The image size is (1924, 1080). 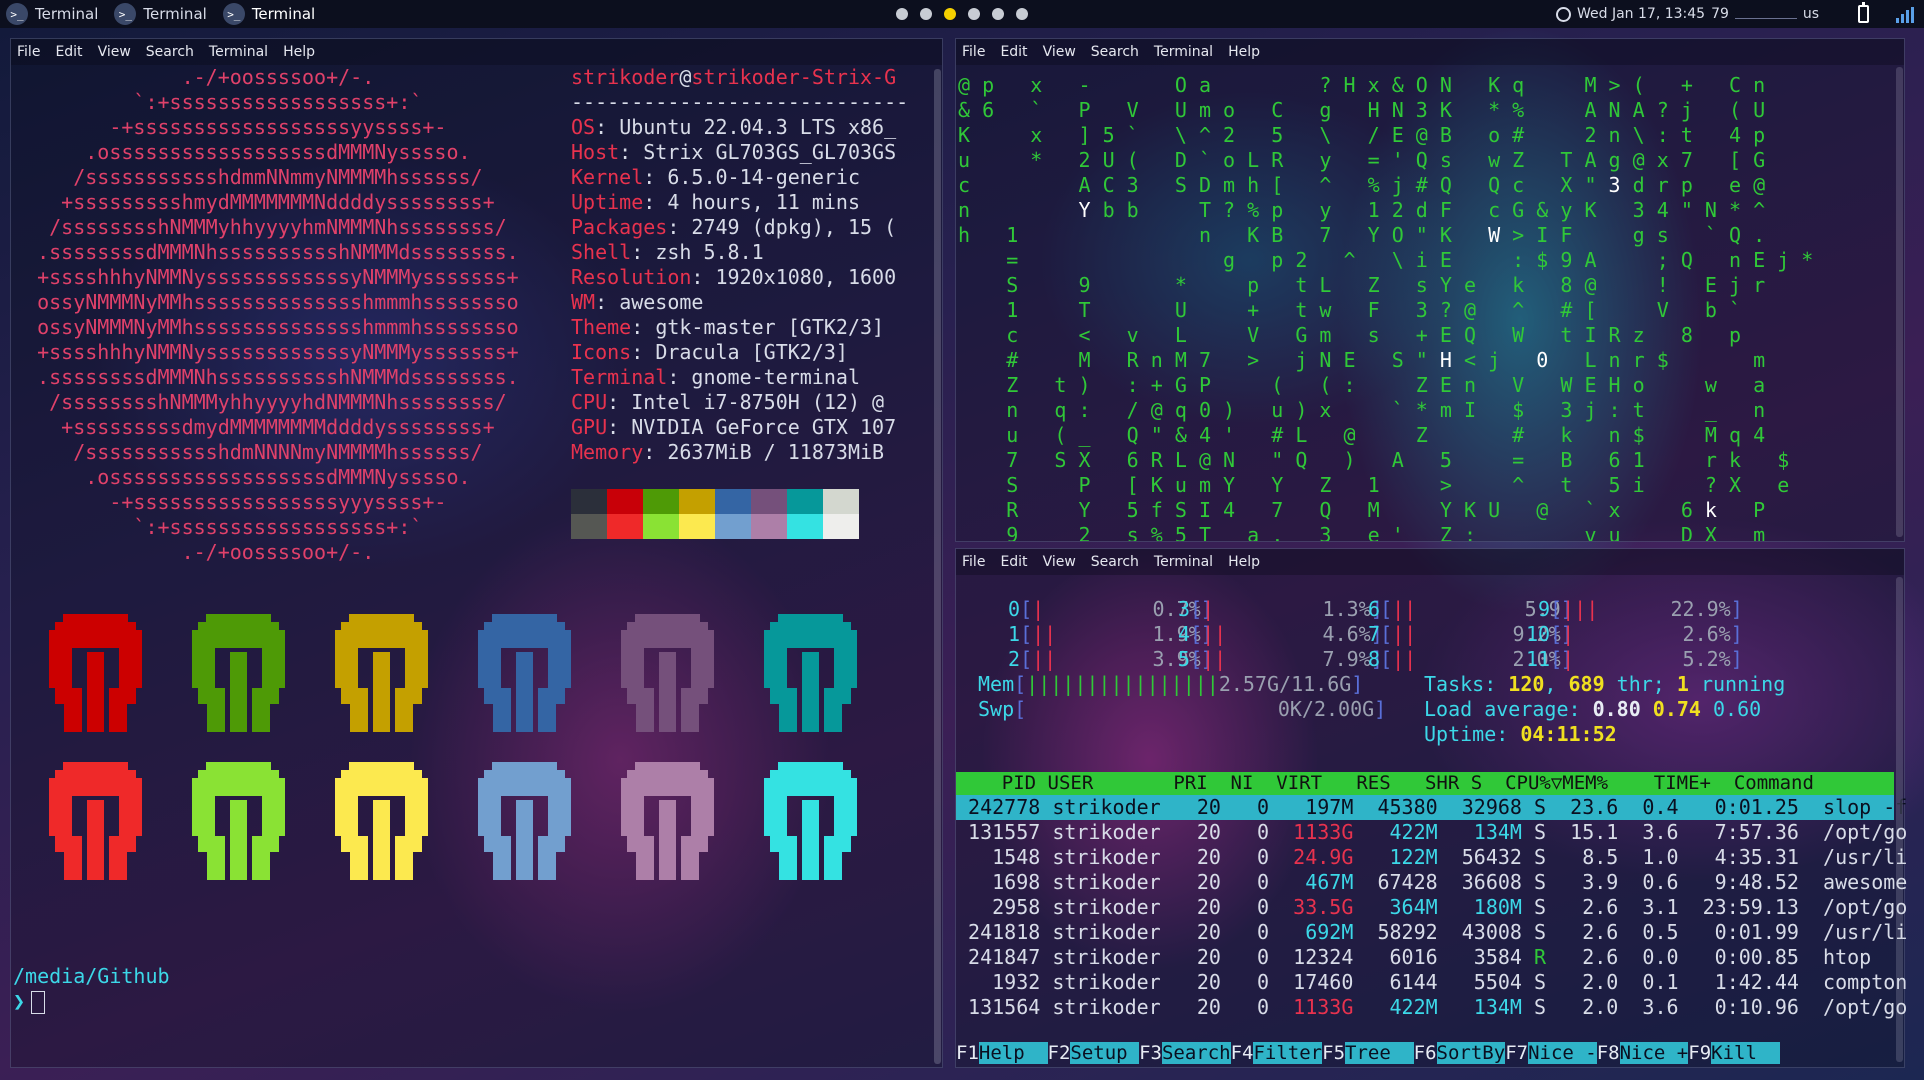 I want to click on ascii-art-line: +sssssssssdmydMMMMMMMMddddyssssssss+, so click(x=254, y=427).